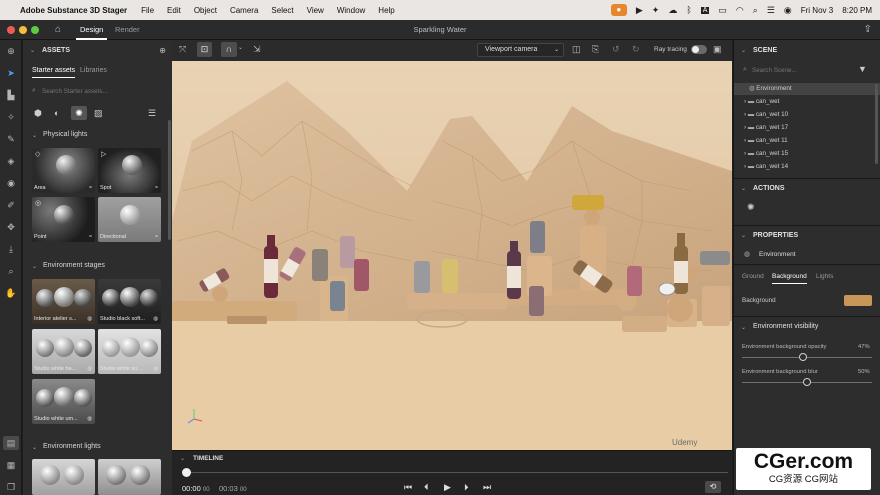  I want to click on select-tool-icon: ➤, so click(11, 73).